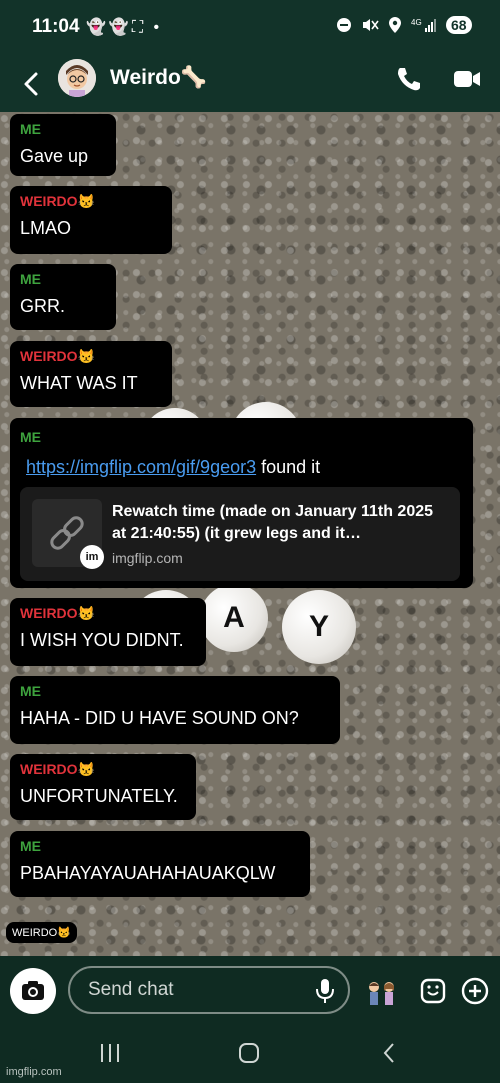 The image size is (500, 1083). What do you see at coordinates (99, 796) in the screenshot?
I see `message-text: UNFORTUNATELY.` at bounding box center [99, 796].